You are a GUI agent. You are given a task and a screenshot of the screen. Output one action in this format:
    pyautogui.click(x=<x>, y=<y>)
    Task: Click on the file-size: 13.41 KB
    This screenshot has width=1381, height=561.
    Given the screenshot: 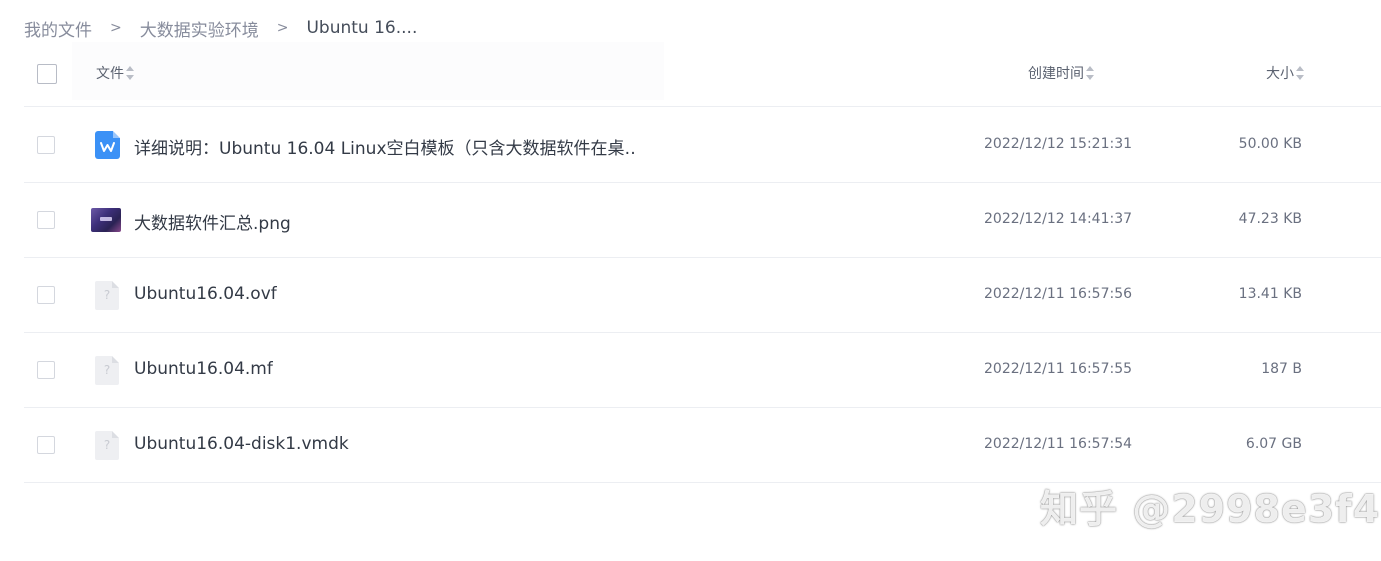 What is the action you would take?
    pyautogui.click(x=1270, y=294)
    